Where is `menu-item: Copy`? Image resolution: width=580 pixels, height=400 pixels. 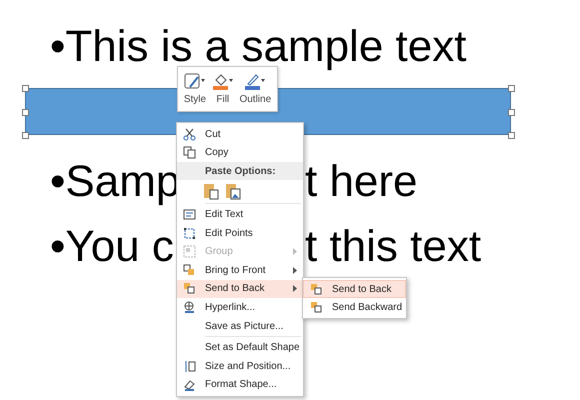
menu-item: Copy is located at coordinates (240, 153).